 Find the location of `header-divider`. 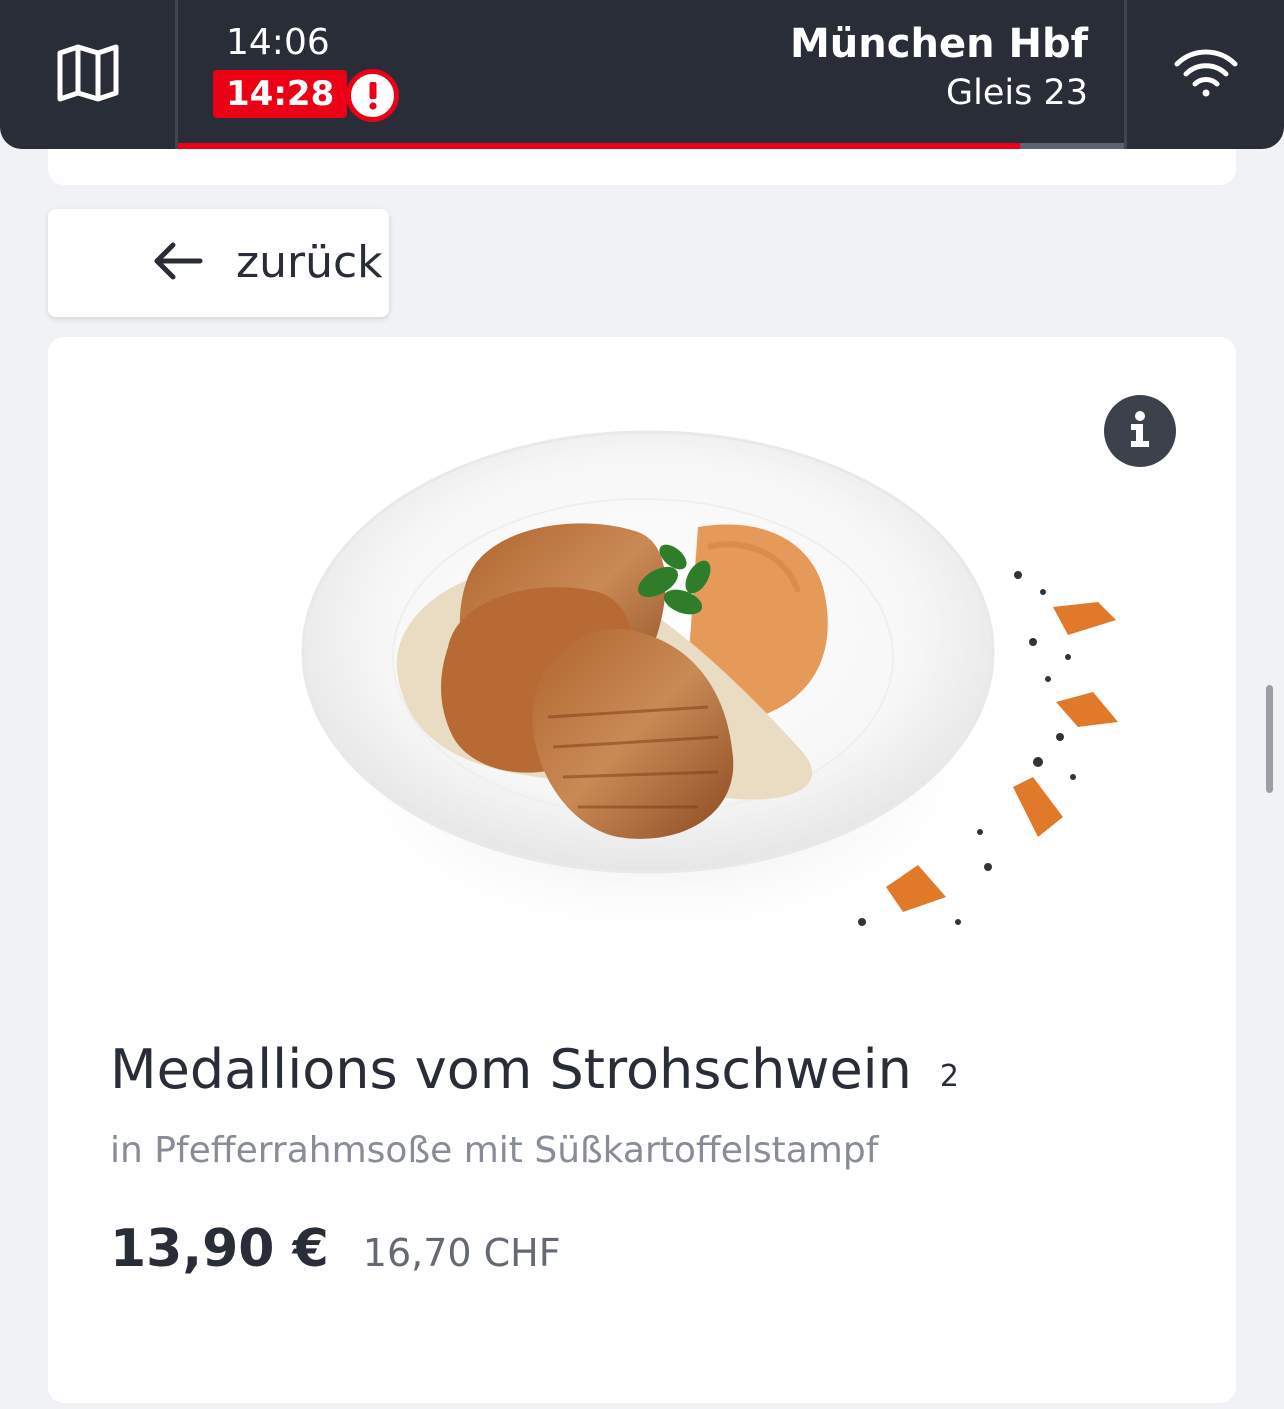

header-divider is located at coordinates (176, 74).